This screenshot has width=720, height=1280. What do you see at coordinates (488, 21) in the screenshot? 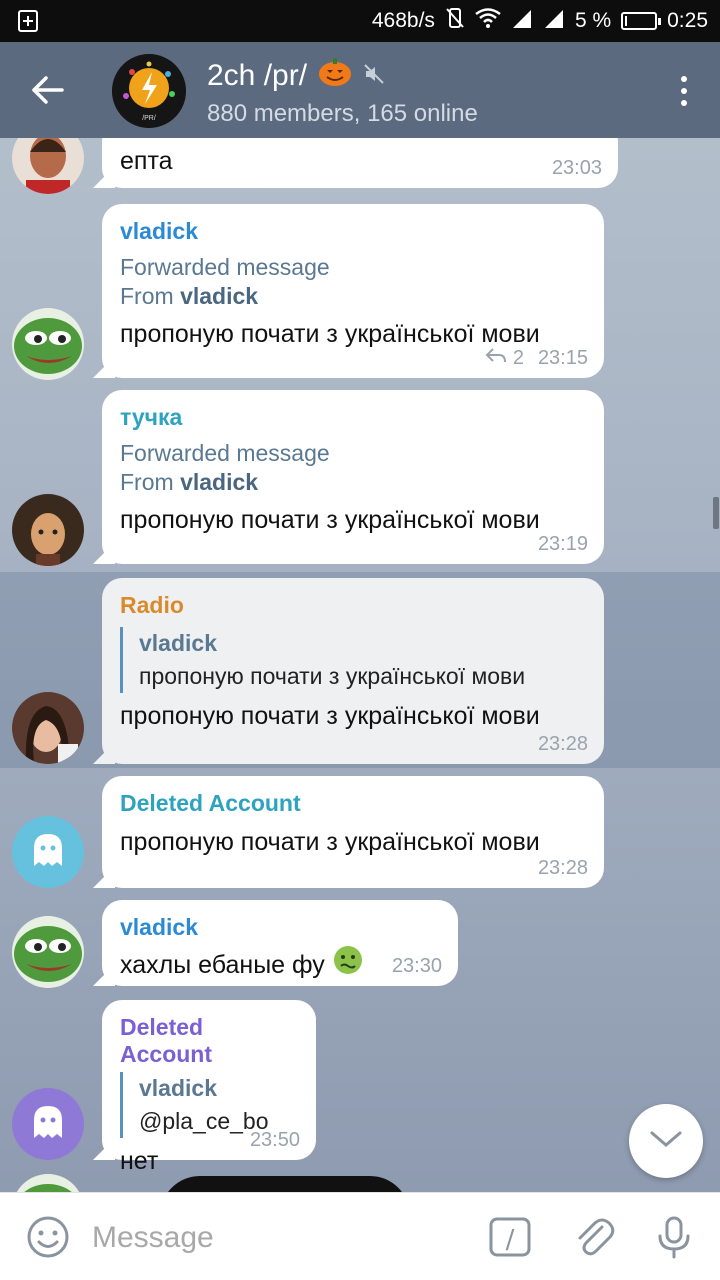
I see `wifi-icon` at bounding box center [488, 21].